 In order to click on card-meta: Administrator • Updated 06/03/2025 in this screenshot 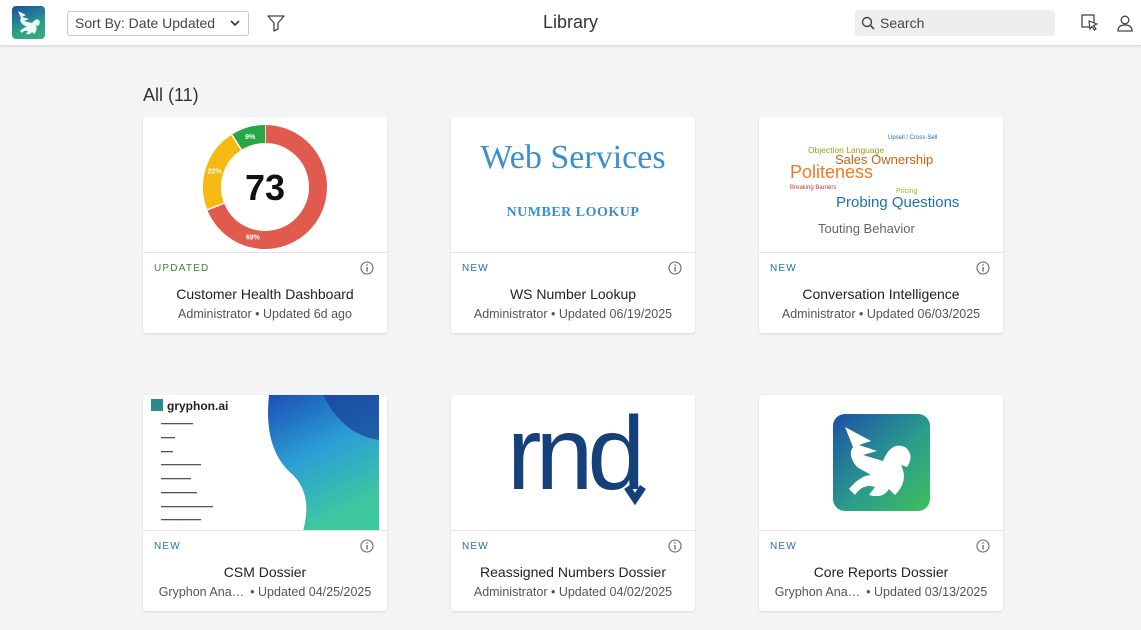, I will do `click(881, 314)`.